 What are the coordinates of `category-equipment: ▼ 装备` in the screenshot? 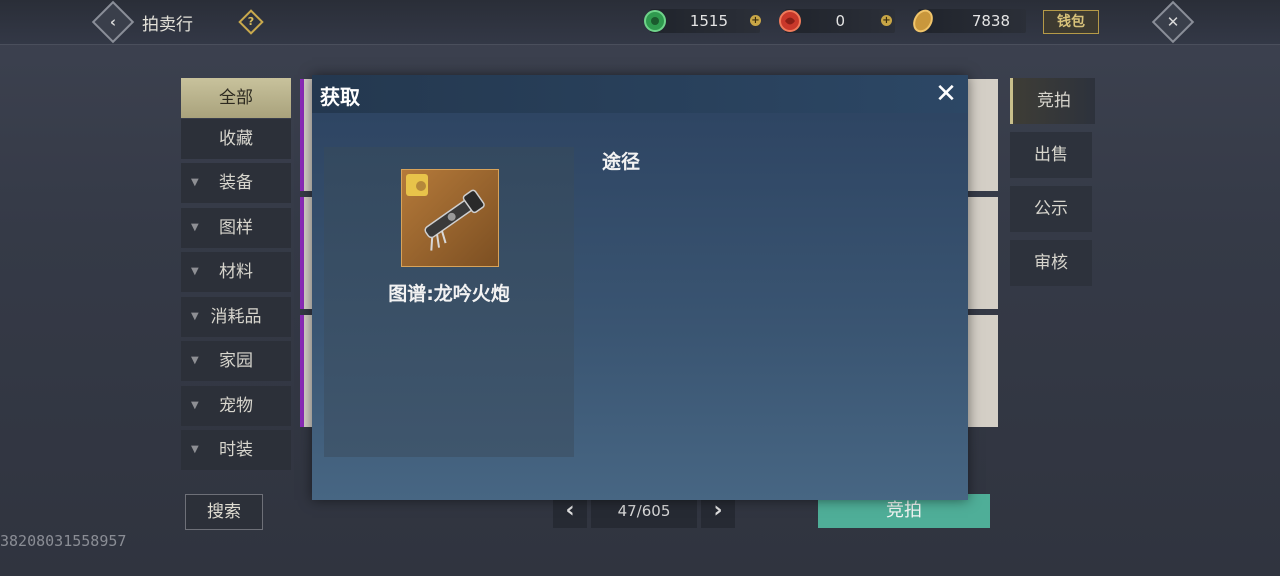 It's located at (236, 183).